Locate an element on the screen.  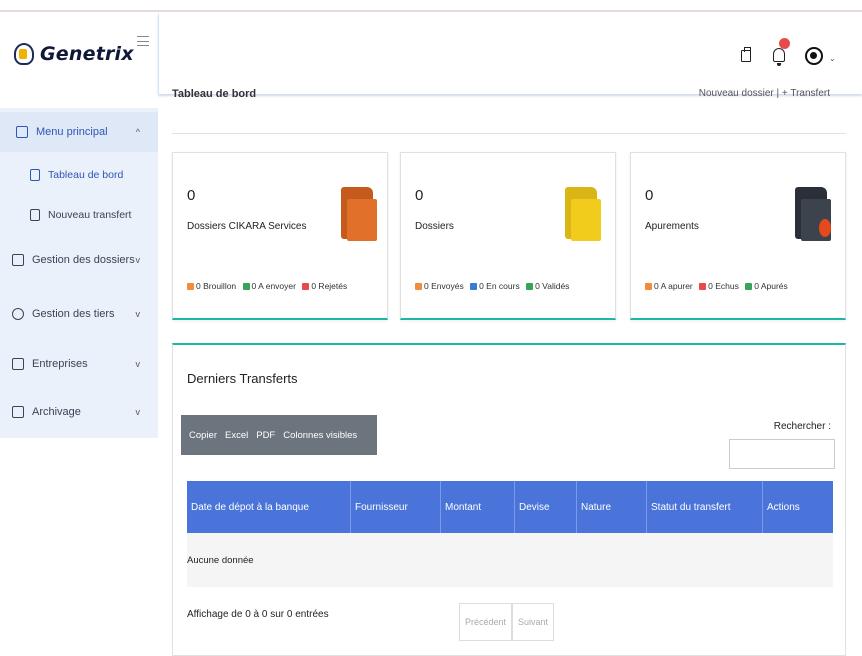
next-page-button: Suivant is located at coordinates (533, 622).